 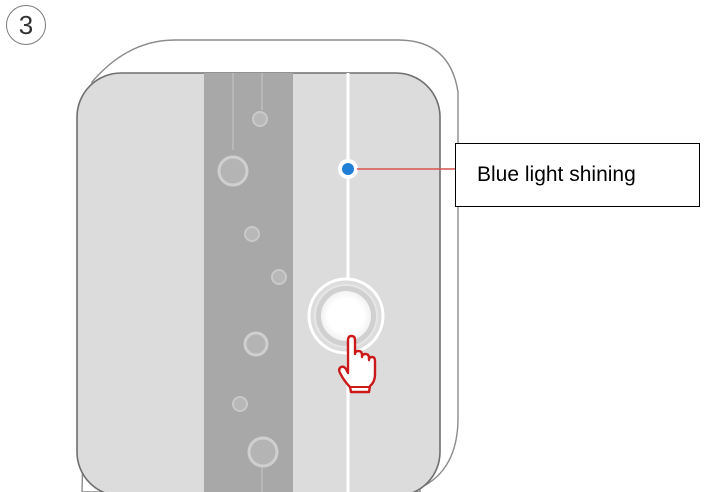 I want to click on callout-box: Blue light shining, so click(x=577, y=175).